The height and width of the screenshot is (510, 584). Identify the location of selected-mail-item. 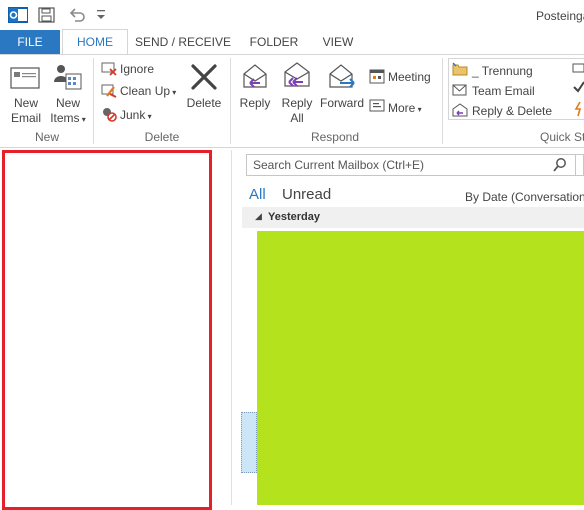
(249, 442).